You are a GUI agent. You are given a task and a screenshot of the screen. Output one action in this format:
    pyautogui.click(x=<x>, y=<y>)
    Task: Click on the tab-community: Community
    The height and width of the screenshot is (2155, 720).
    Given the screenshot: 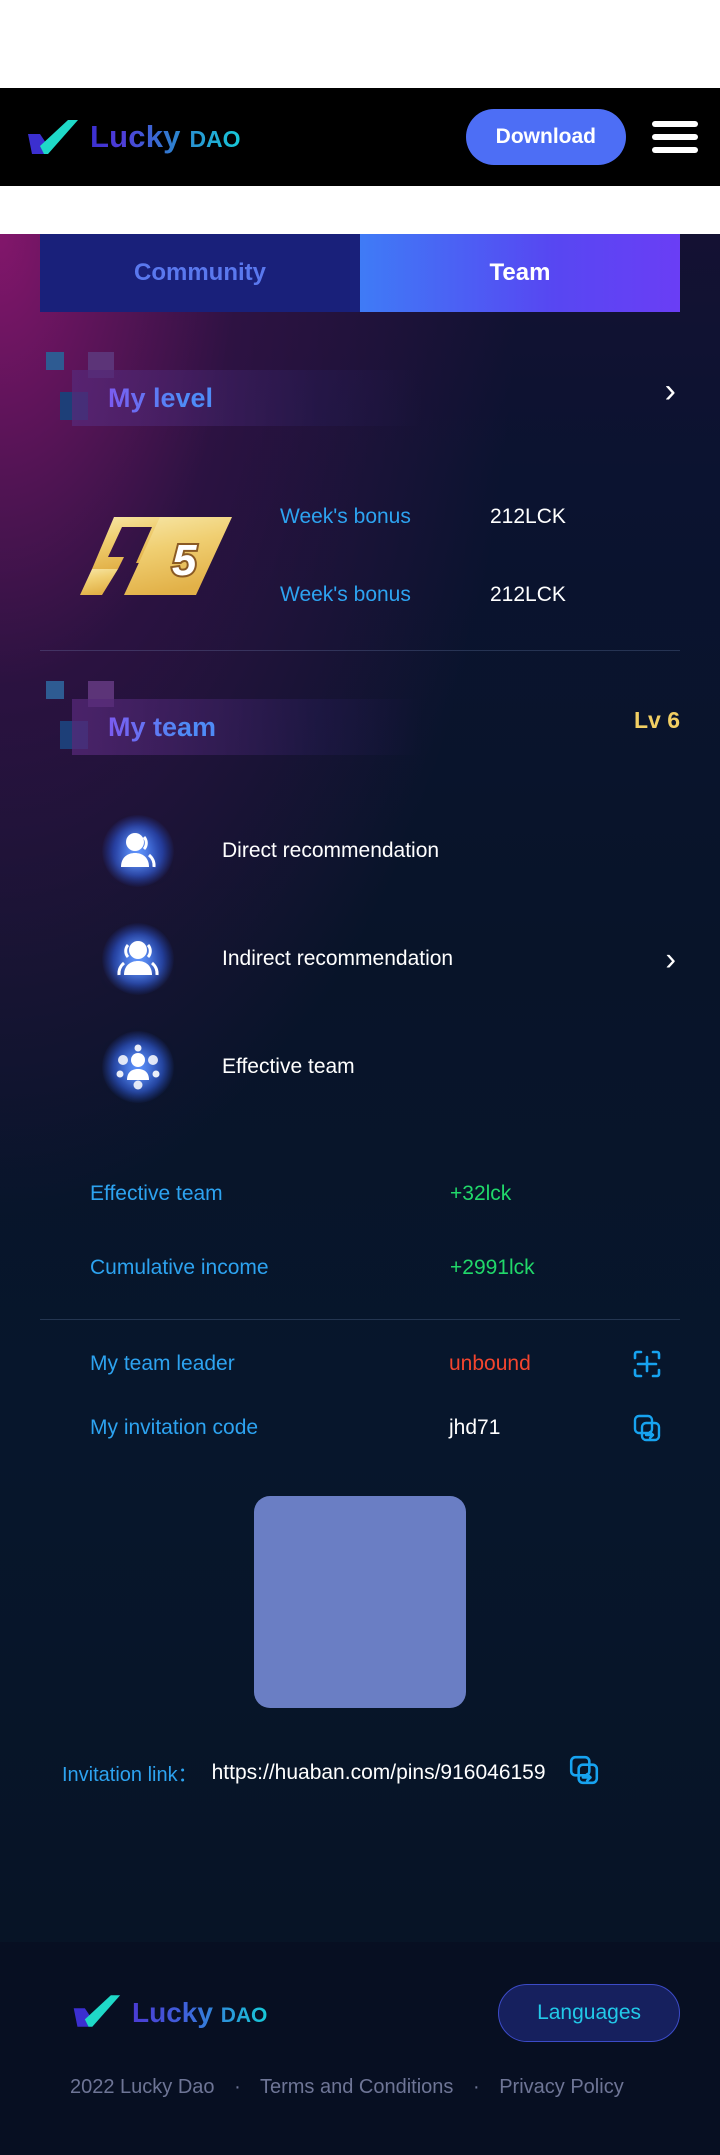 What is the action you would take?
    pyautogui.click(x=200, y=273)
    